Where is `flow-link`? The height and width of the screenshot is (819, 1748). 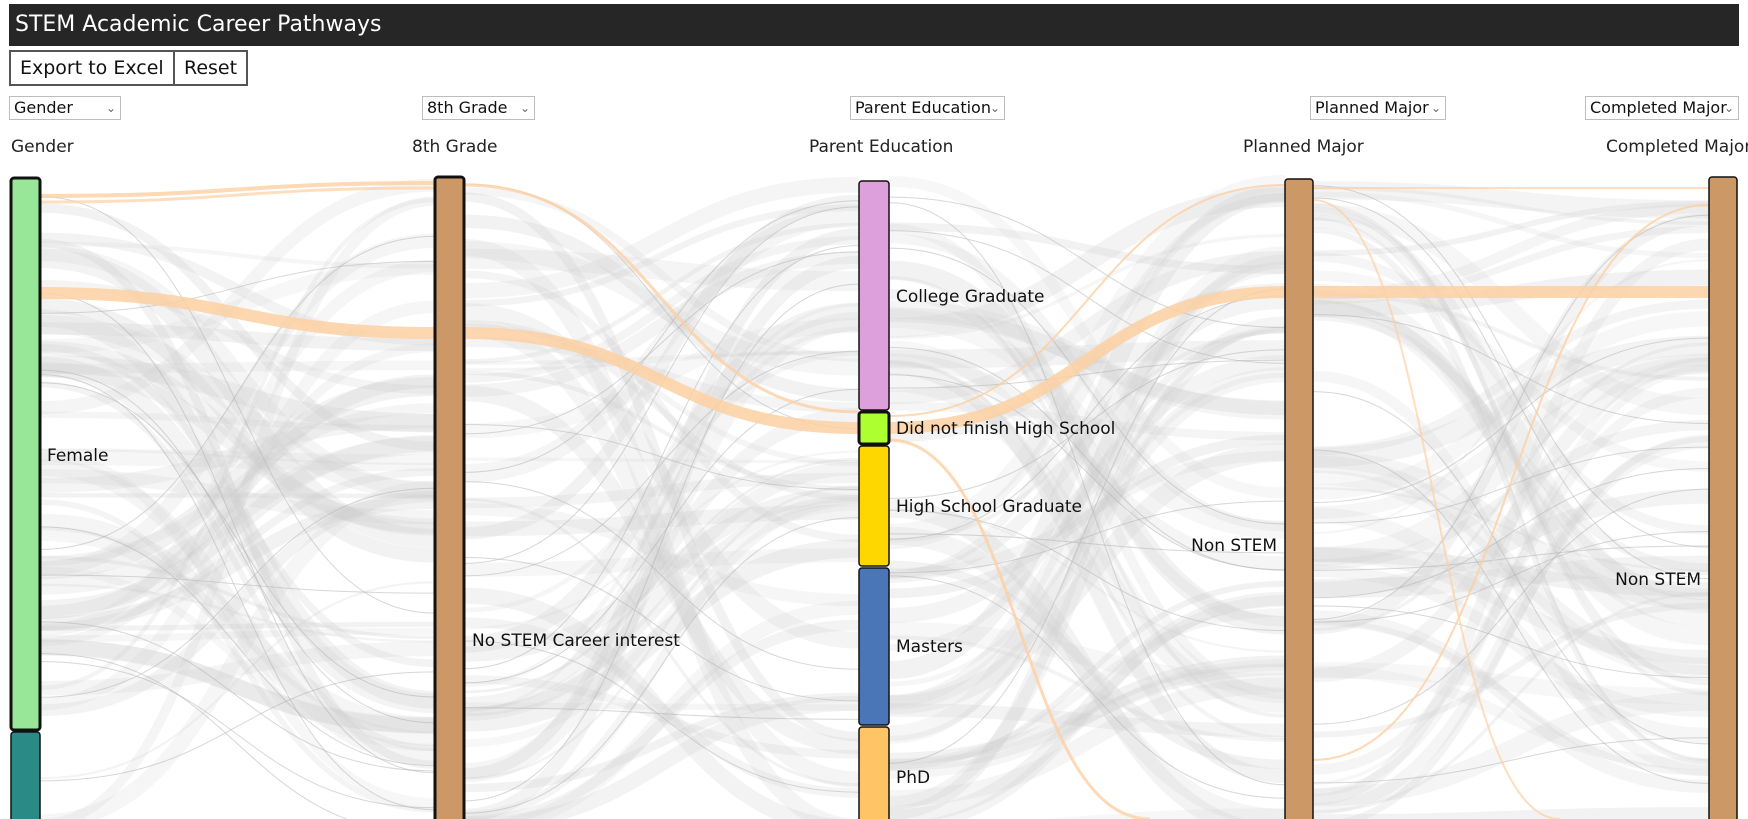
flow-link is located at coordinates (1511, 813).